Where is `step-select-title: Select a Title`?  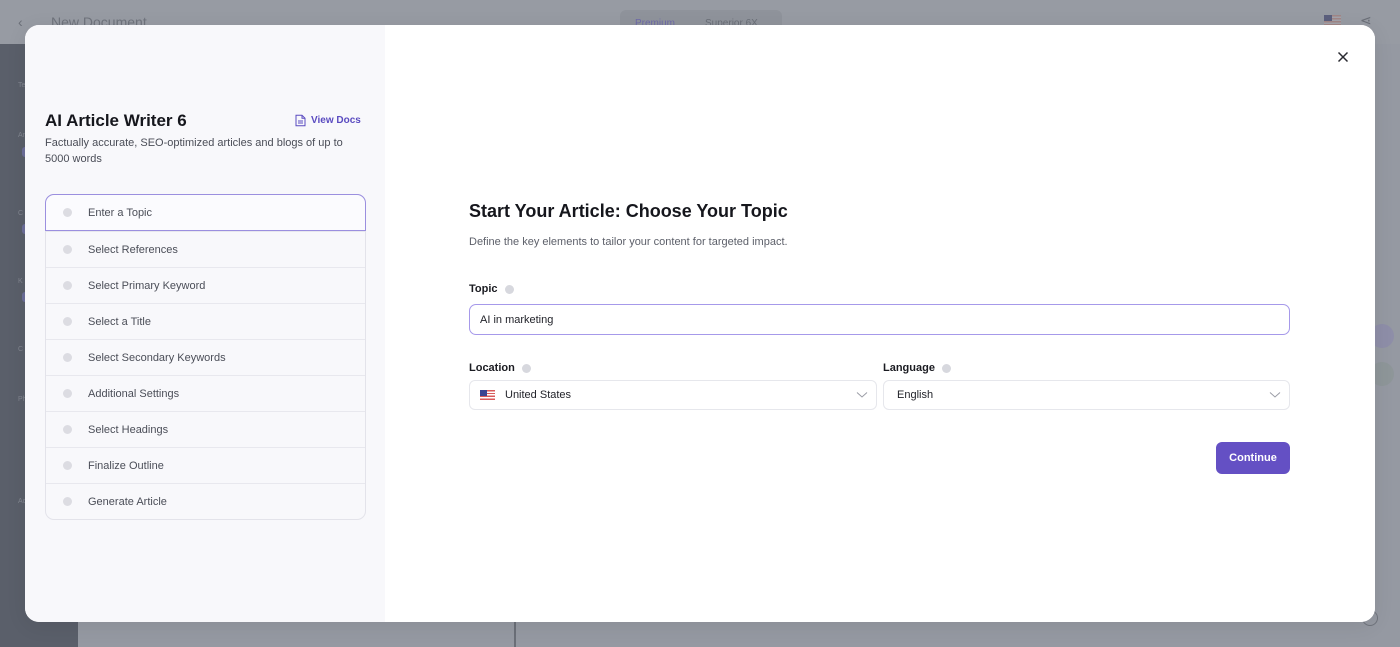
step-select-title: Select a Title is located at coordinates (205, 321).